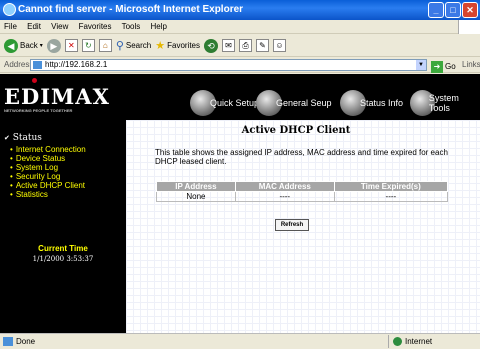 The width and height of the screenshot is (480, 349). What do you see at coordinates (421, 65) in the screenshot?
I see `address-dropdown-icon: ▼` at bounding box center [421, 65].